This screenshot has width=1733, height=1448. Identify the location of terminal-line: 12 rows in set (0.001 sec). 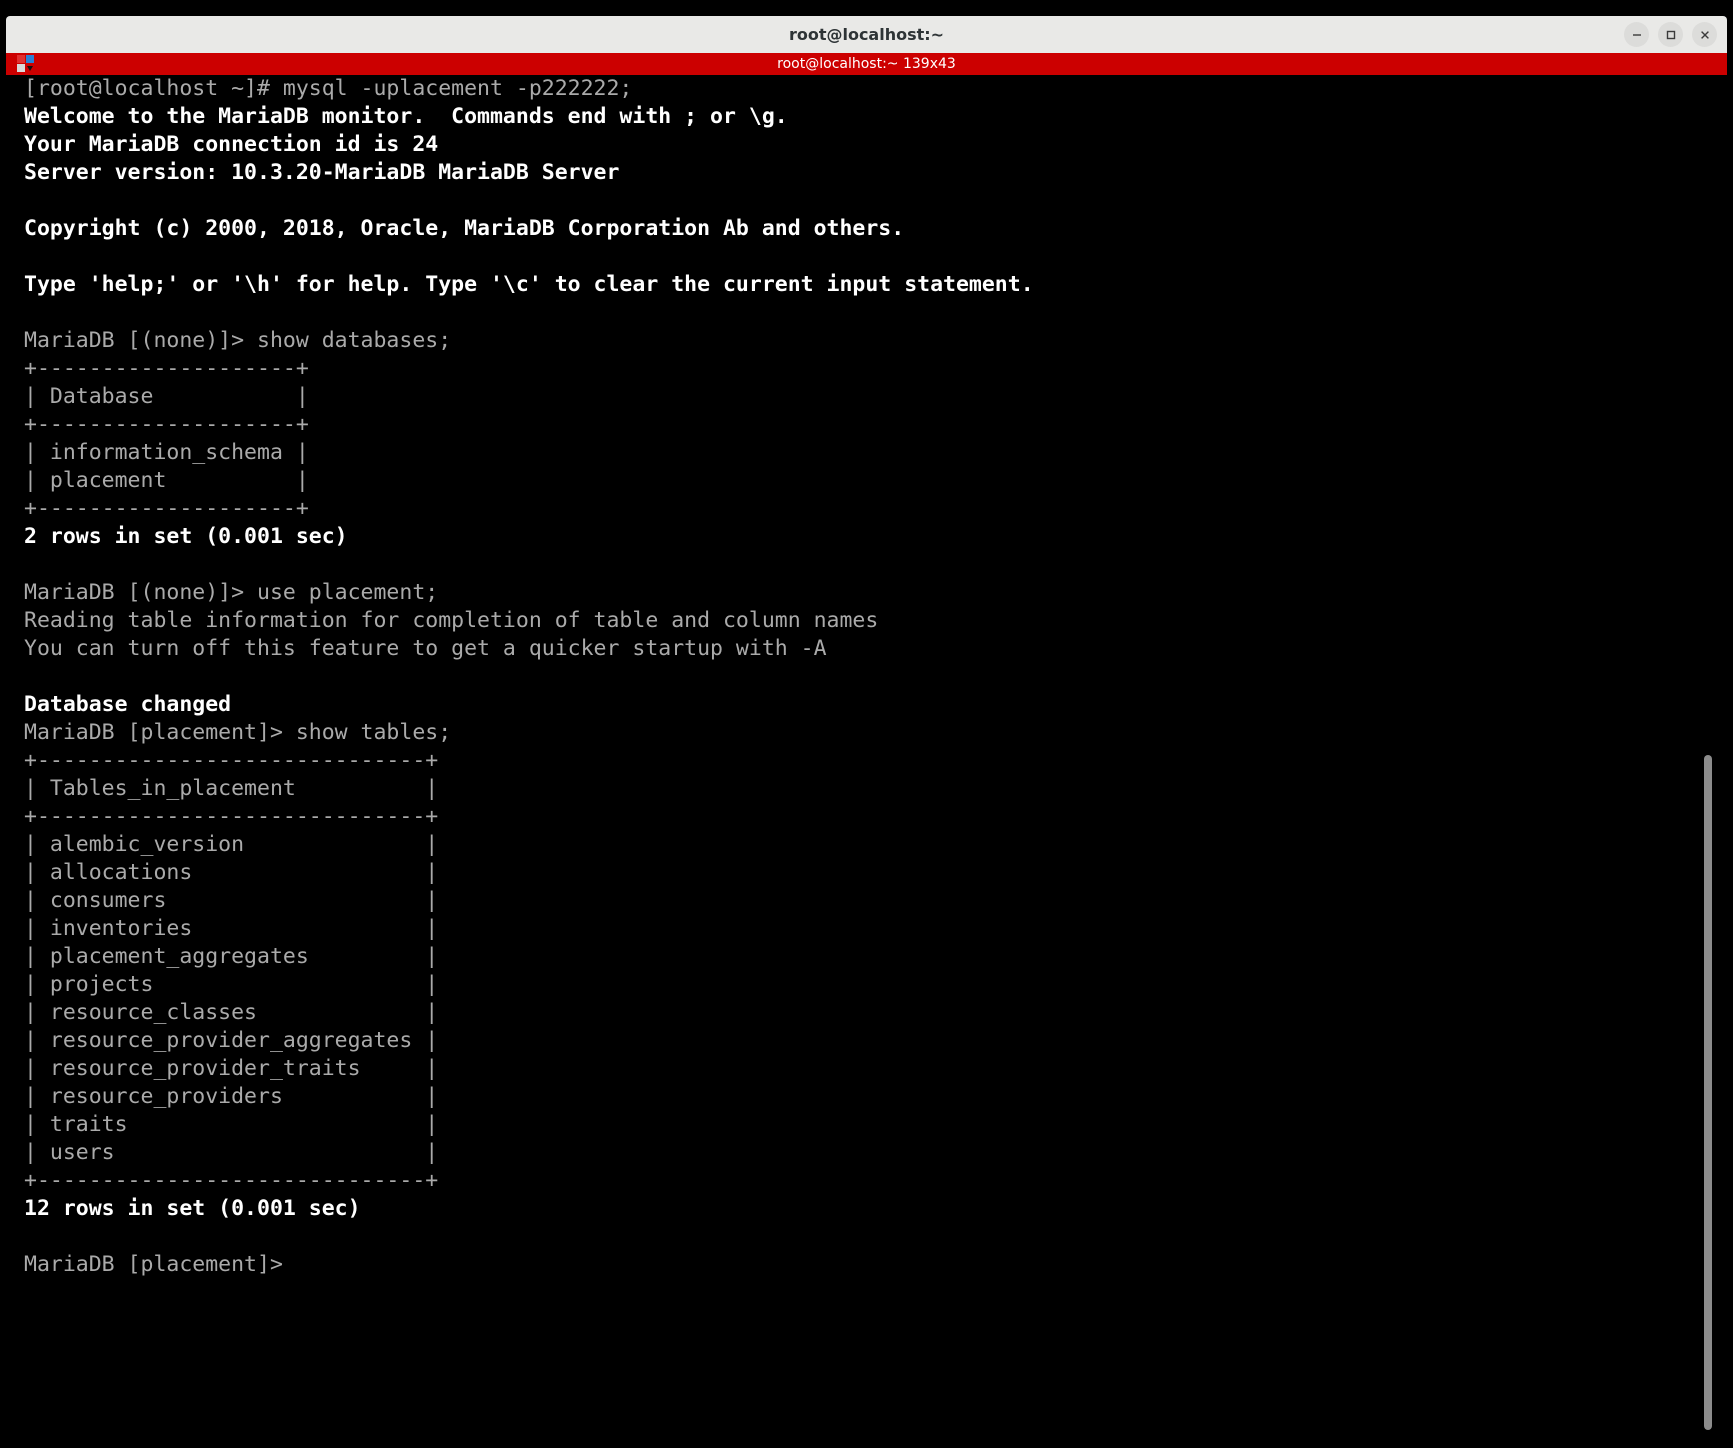
(192, 1208).